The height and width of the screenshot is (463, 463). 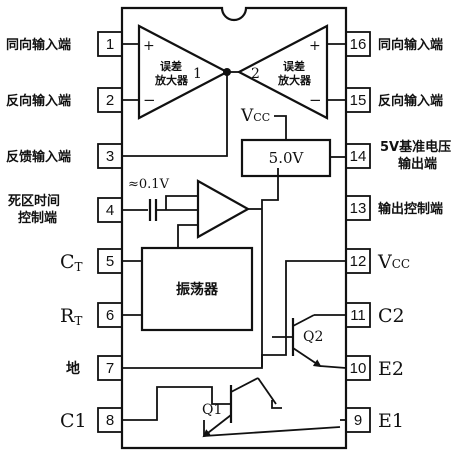 What do you see at coordinates (34, 201) in the screenshot?
I see `pin-label-4-line1: 死区时间` at bounding box center [34, 201].